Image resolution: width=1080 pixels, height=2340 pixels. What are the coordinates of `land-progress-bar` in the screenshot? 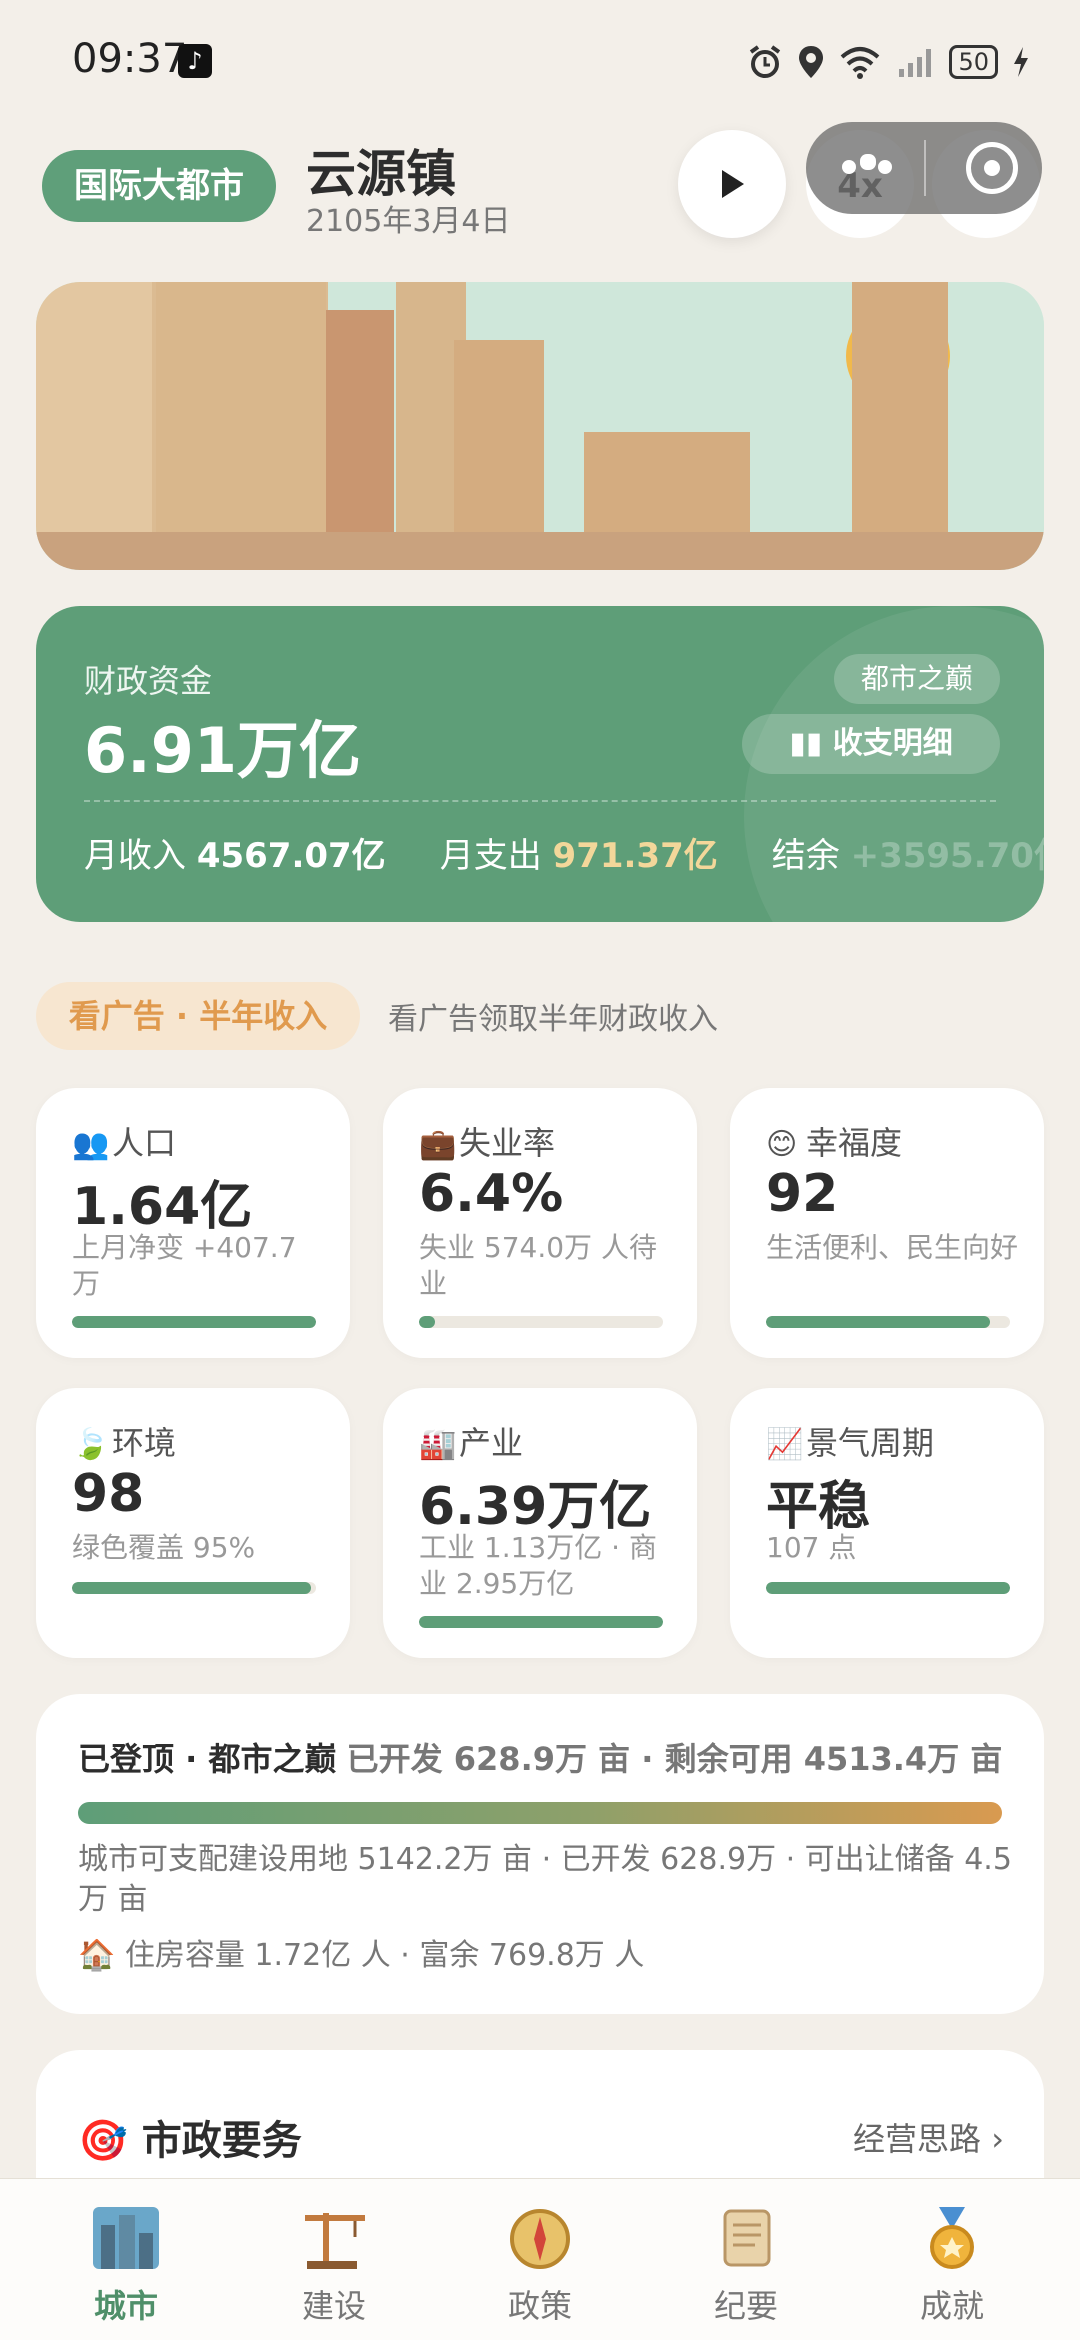 It's located at (540, 1813).